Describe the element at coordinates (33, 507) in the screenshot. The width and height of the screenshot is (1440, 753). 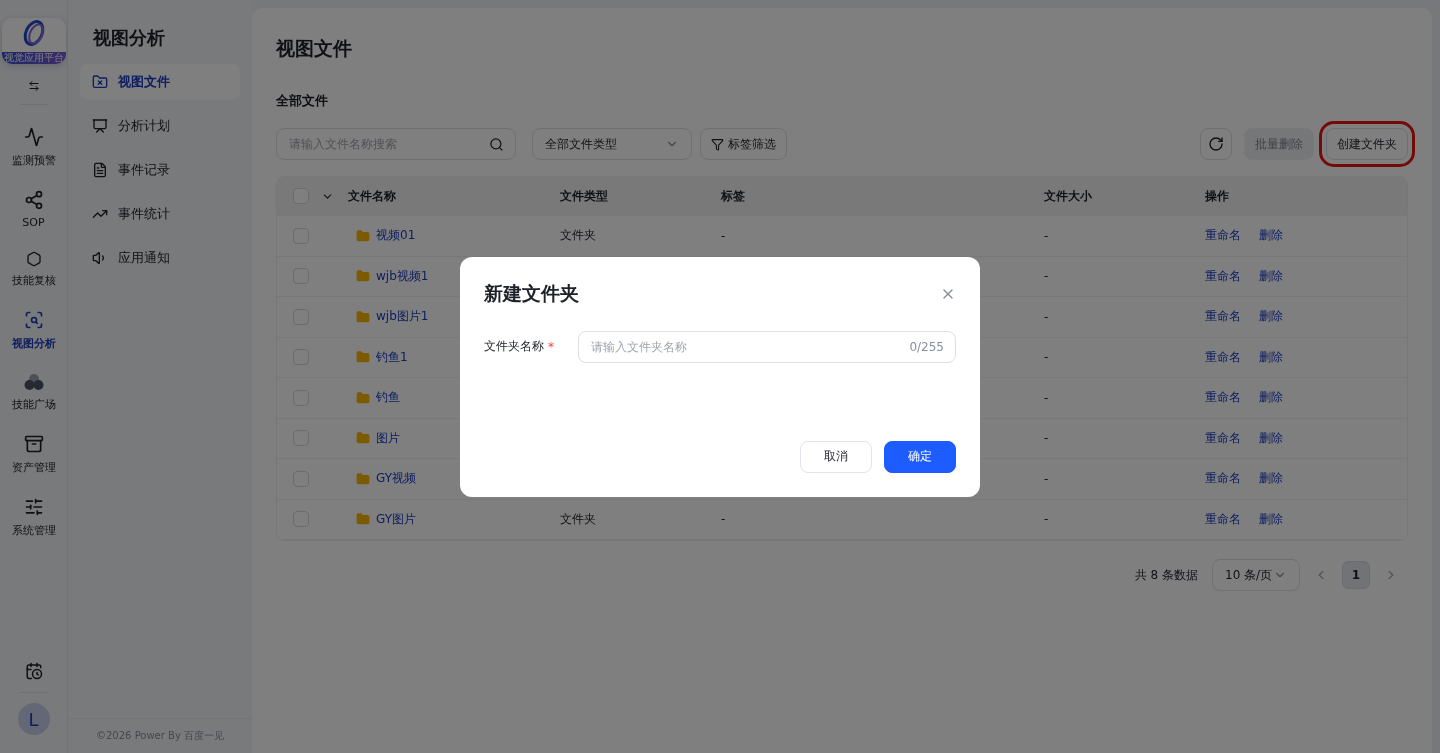
I see `sliders-icon` at that location.